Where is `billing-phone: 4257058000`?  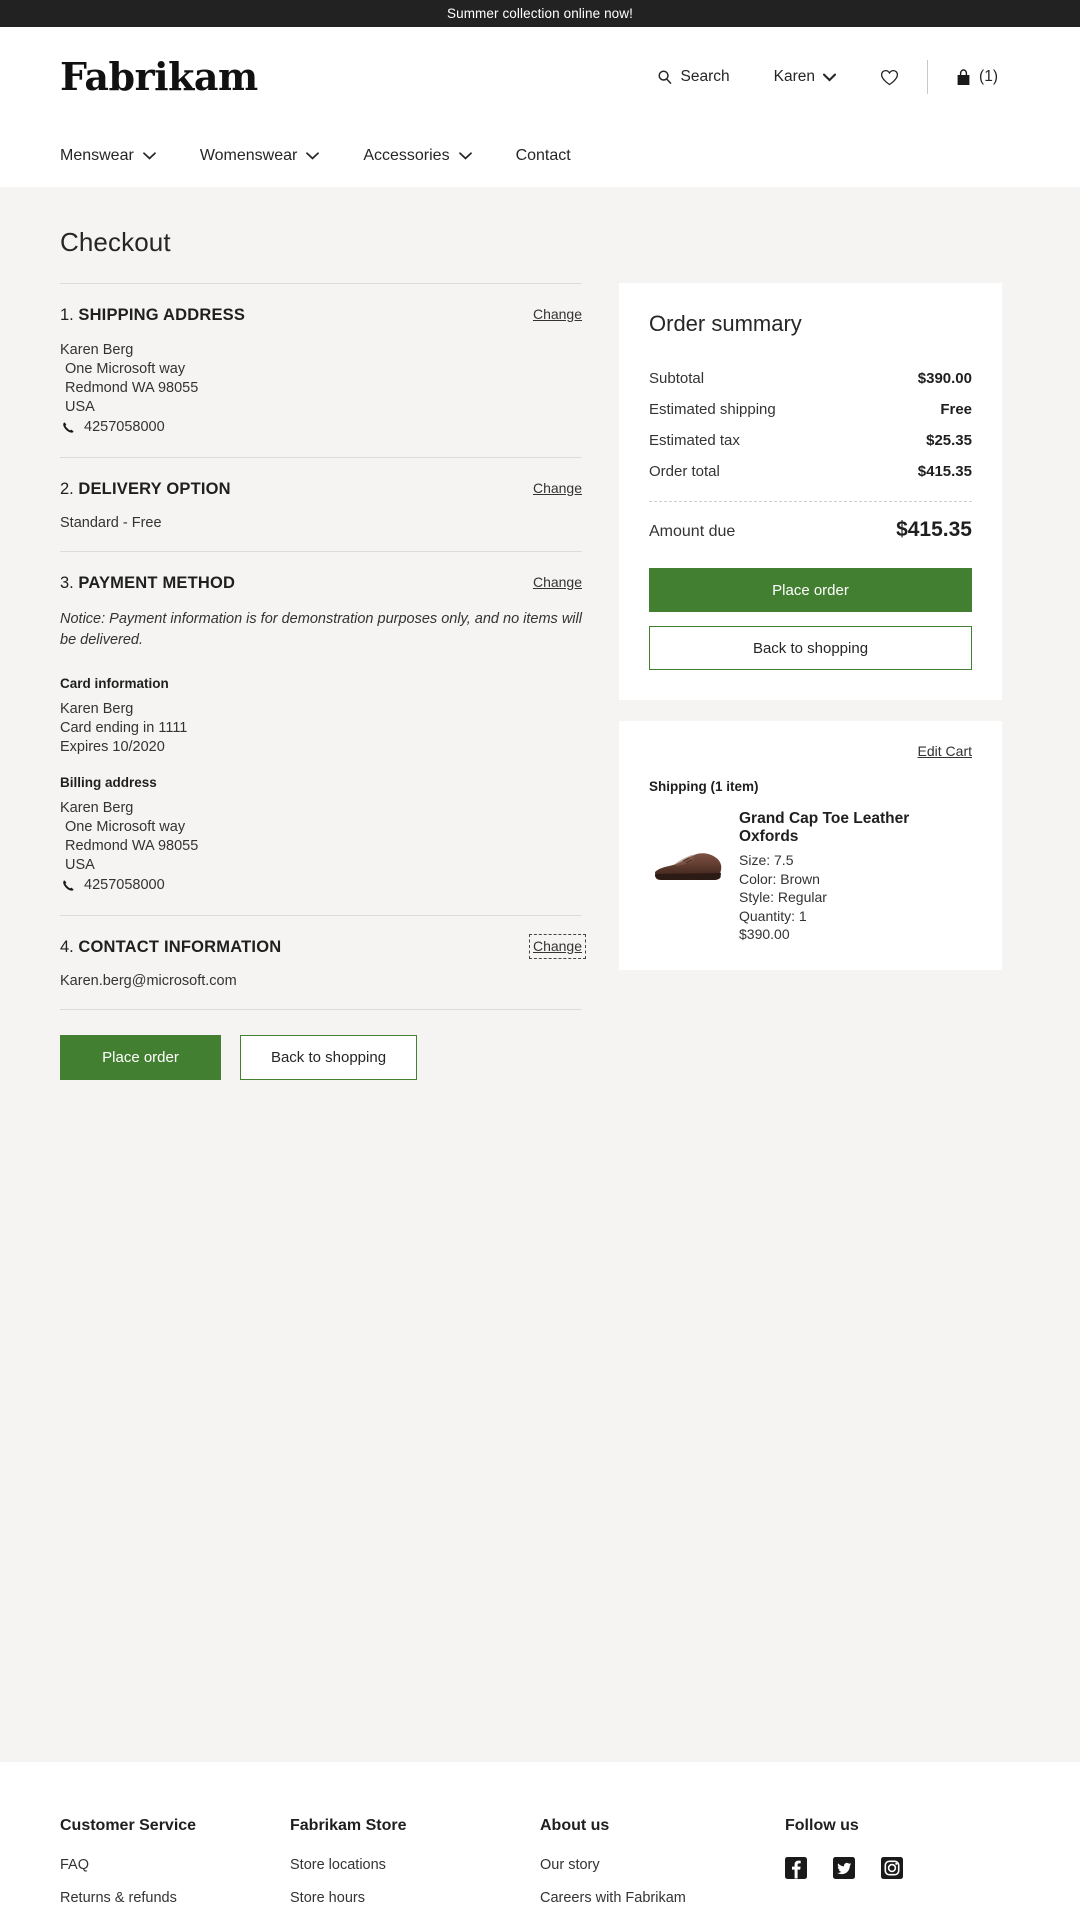 billing-phone: 4257058000 is located at coordinates (124, 884).